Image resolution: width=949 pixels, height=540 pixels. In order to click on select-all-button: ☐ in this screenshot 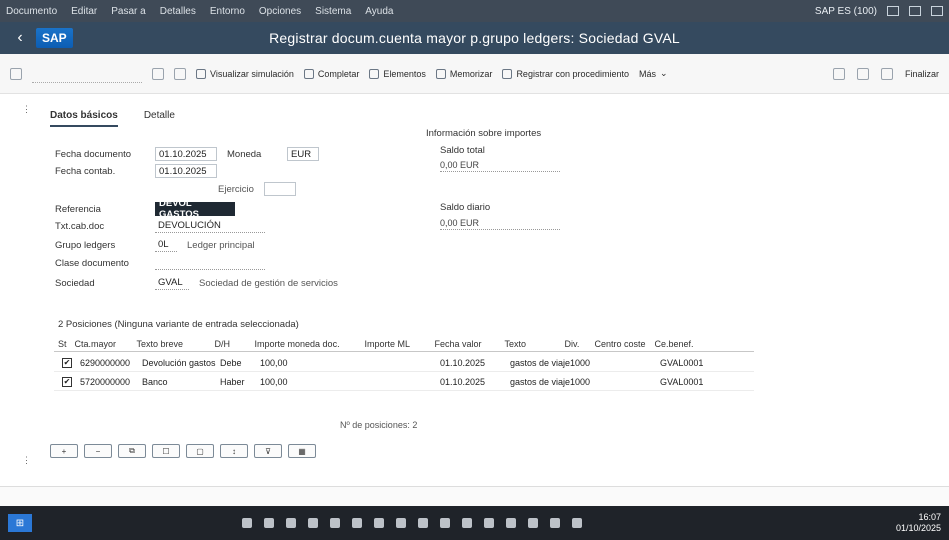, I will do `click(166, 451)`.